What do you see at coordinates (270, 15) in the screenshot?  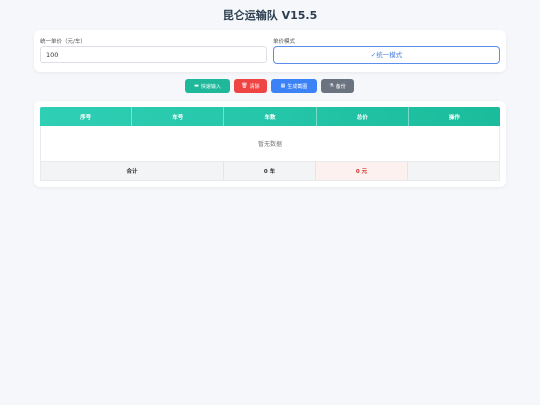 I see `page-title: 昆仑运输队 V15.5` at bounding box center [270, 15].